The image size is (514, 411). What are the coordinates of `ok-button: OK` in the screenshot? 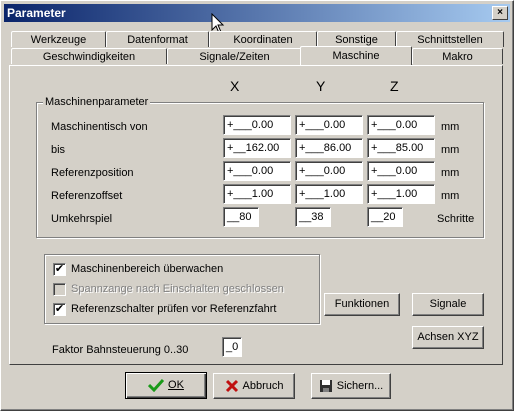 It's located at (166, 385).